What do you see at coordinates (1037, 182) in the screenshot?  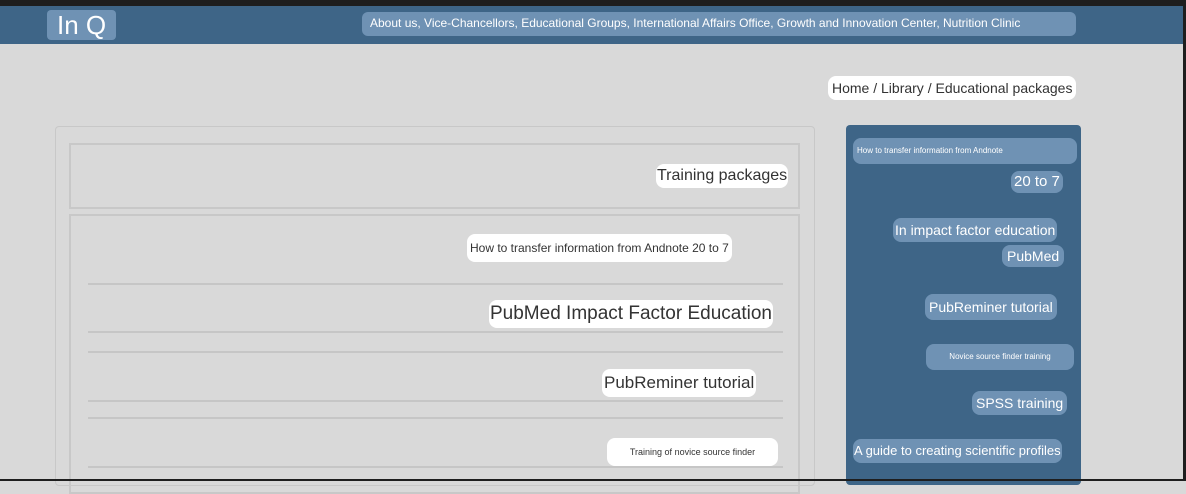 I see `sidebar-item-andnote-version: 20 to 7` at bounding box center [1037, 182].